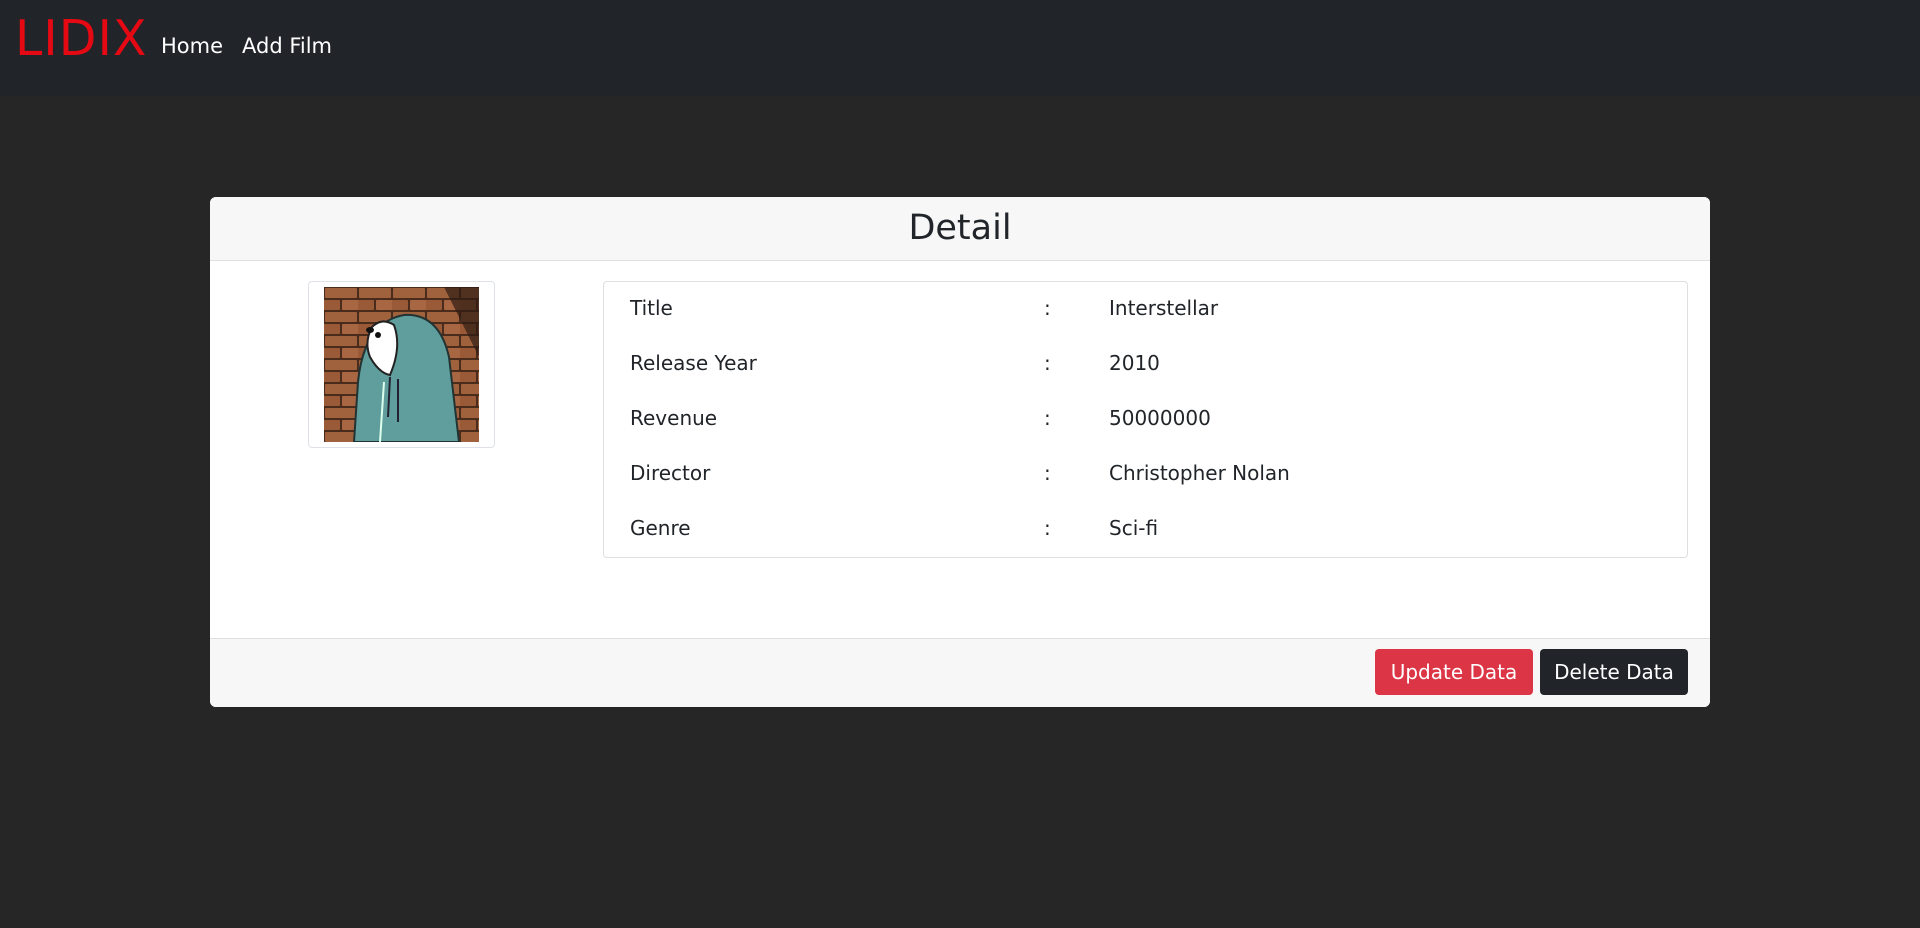 The height and width of the screenshot is (928, 1920). I want to click on field-value: 50000000, so click(1160, 418).